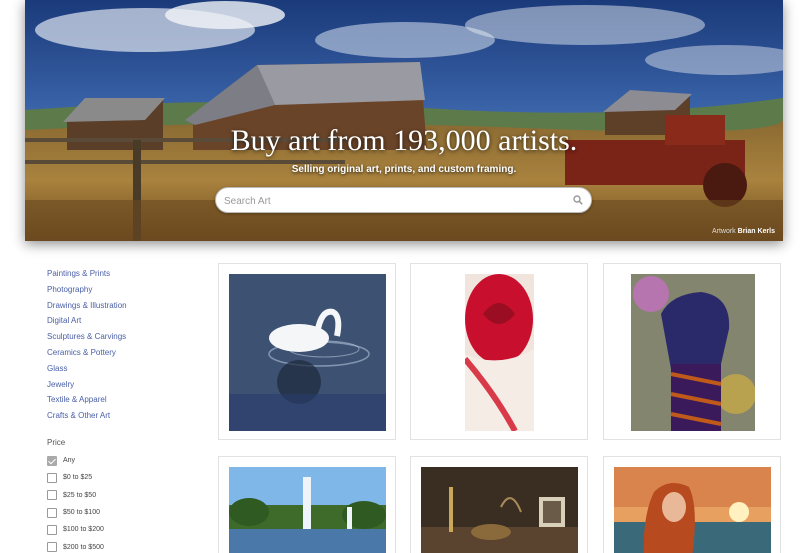  What do you see at coordinates (80, 495) in the screenshot?
I see `price-label: $25 to $50` at bounding box center [80, 495].